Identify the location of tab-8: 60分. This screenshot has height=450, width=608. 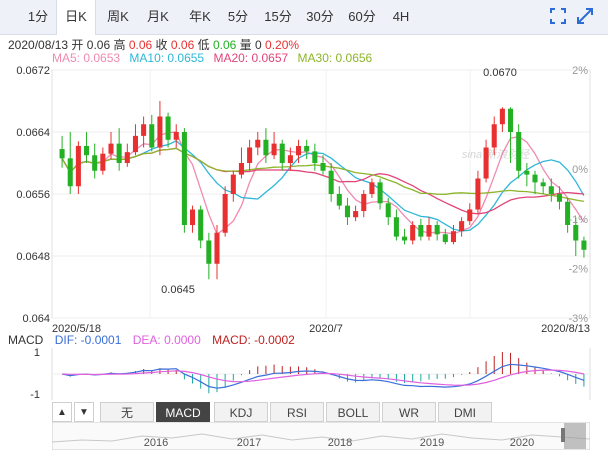
(362, 17).